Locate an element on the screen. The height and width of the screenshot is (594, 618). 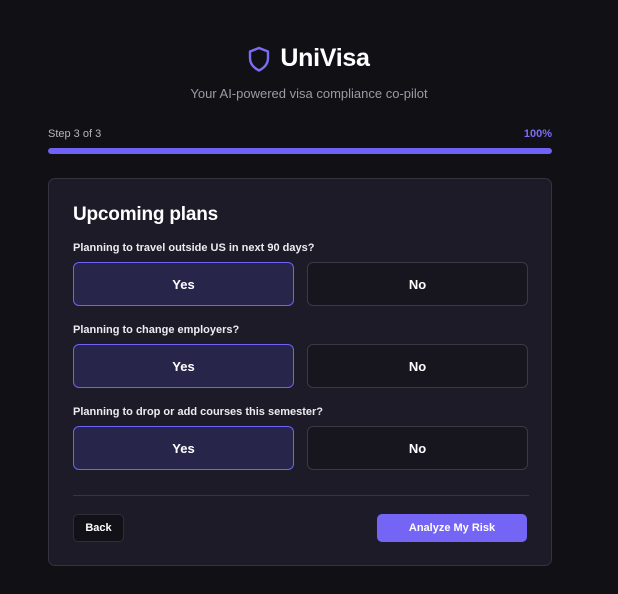
brand-name: UniVisa is located at coordinates (325, 58).